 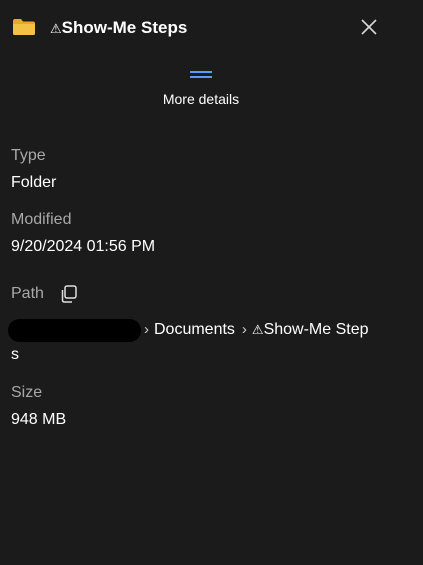 What do you see at coordinates (27, 392) in the screenshot?
I see `size-label: Size` at bounding box center [27, 392].